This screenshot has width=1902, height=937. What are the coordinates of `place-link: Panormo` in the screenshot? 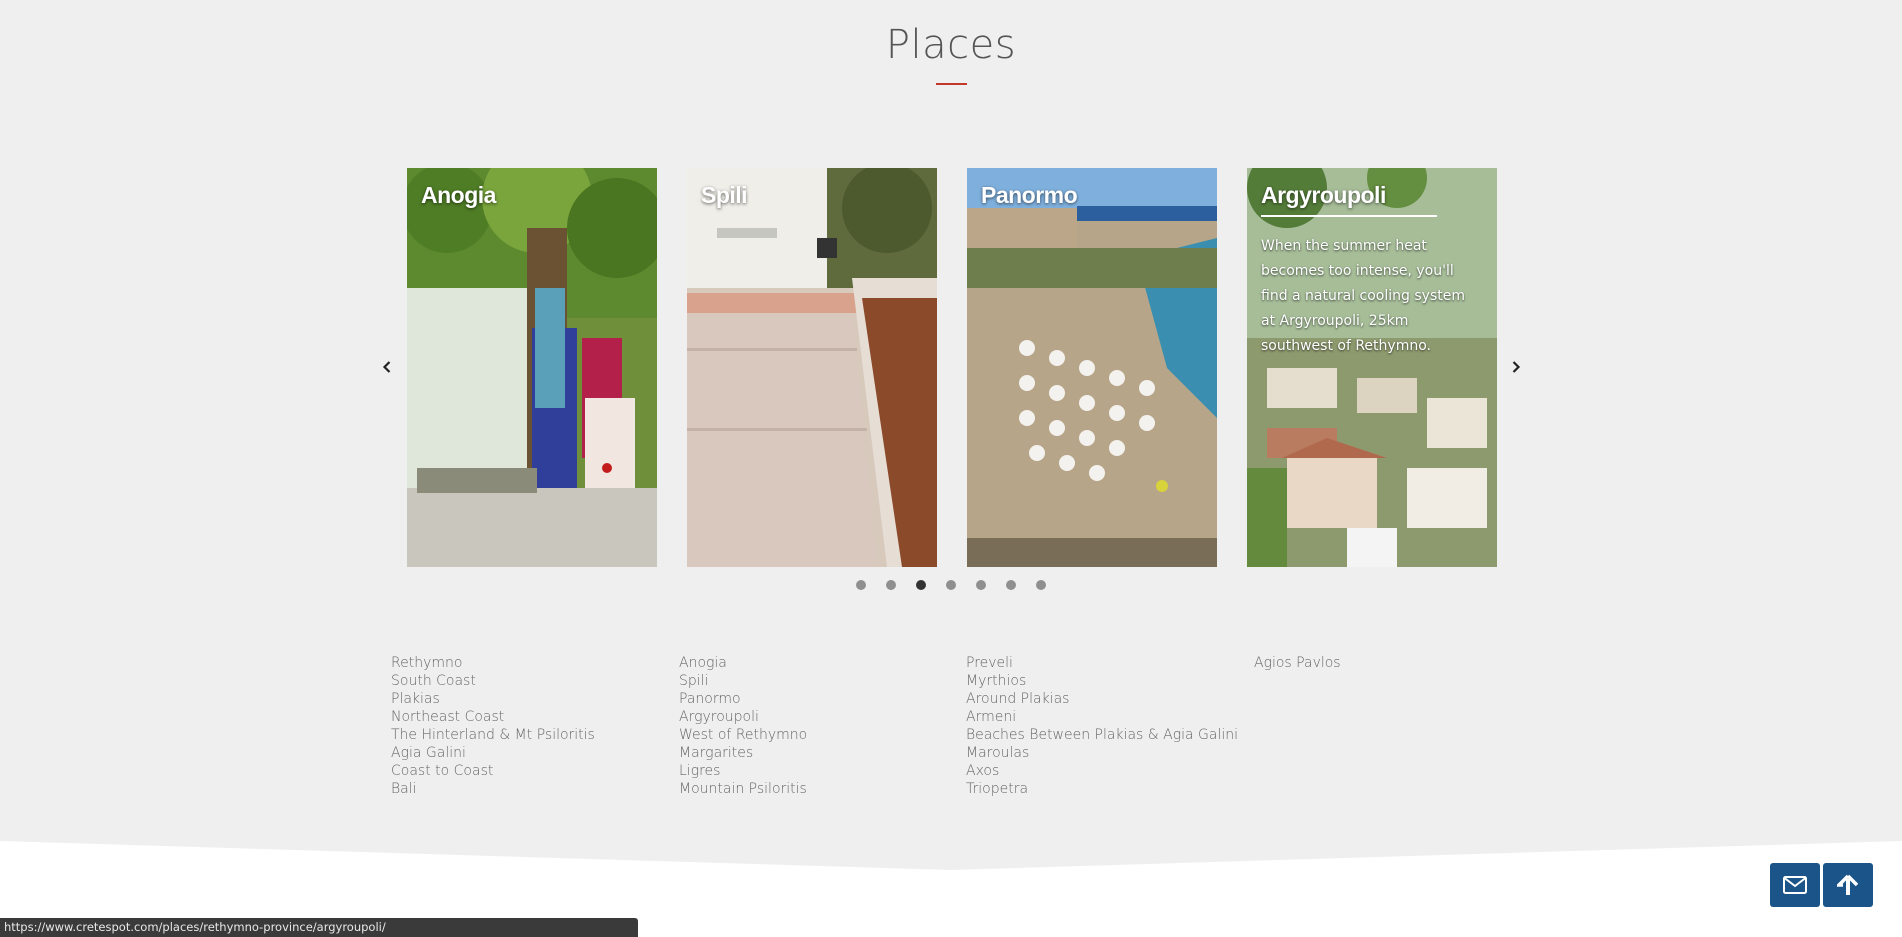 It's located at (743, 699).